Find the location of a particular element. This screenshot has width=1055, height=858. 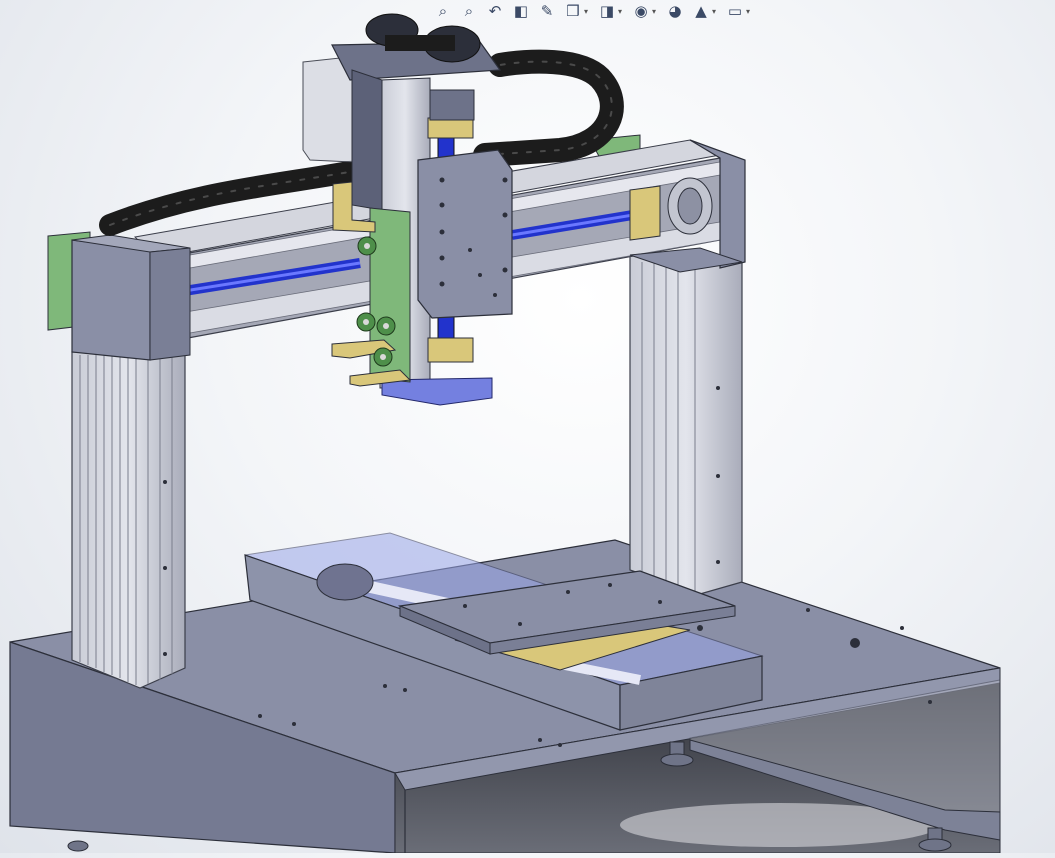

view-settings-icon: ▭ is located at coordinates (735, 11).